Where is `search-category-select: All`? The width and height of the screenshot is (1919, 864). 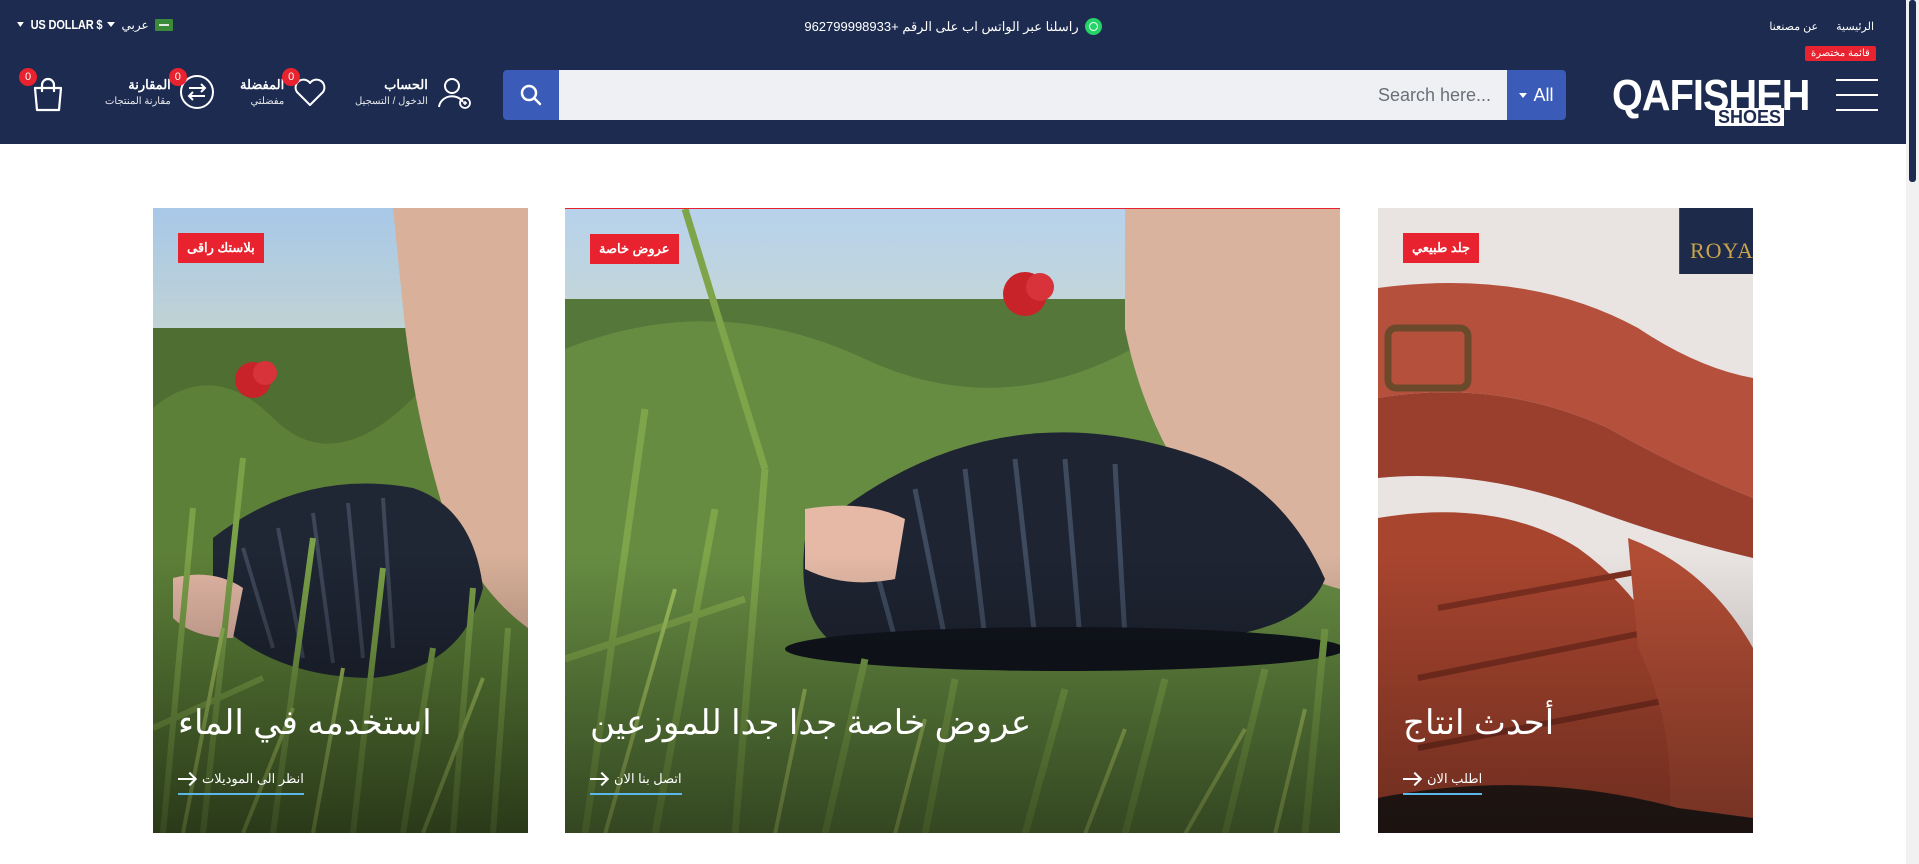 search-category-select: All is located at coordinates (1536, 95).